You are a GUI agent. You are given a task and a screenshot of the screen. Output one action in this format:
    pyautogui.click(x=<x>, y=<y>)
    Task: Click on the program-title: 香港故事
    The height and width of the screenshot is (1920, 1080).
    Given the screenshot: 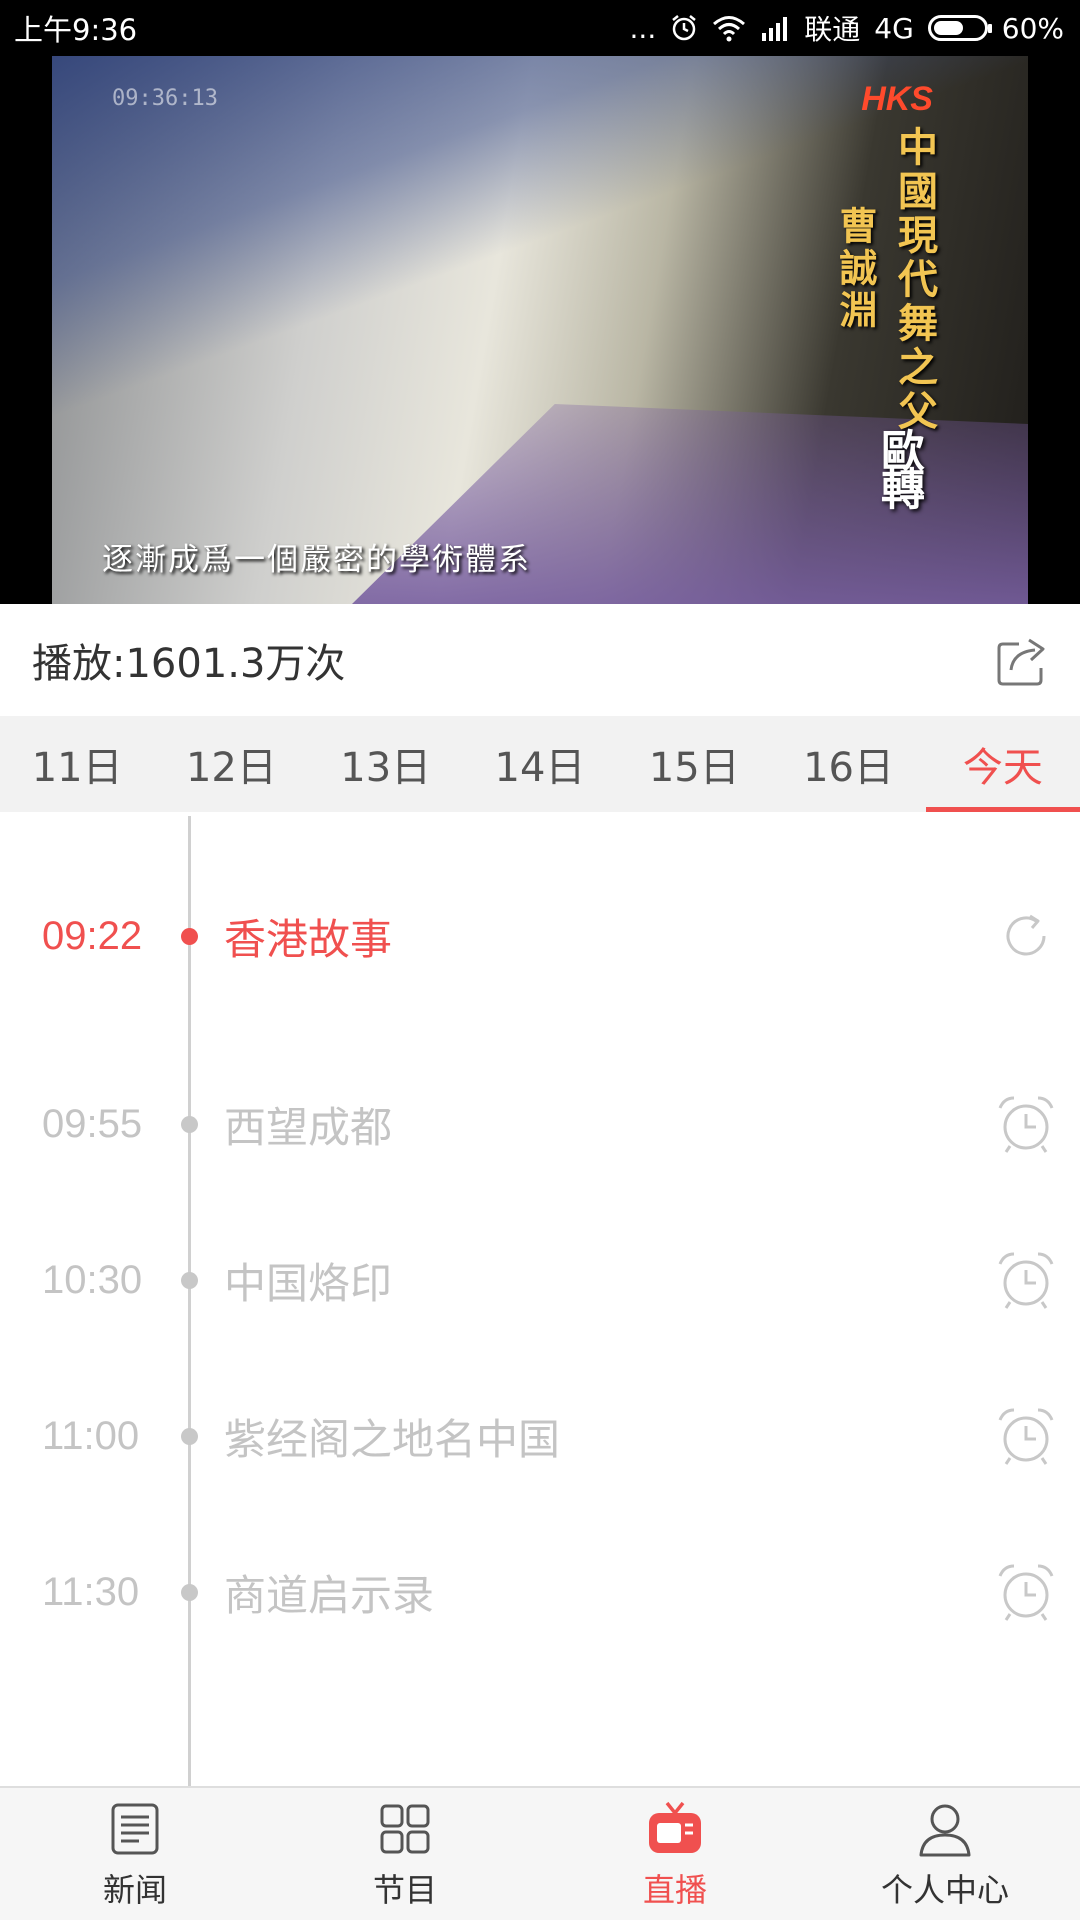 What is the action you would take?
    pyautogui.click(x=308, y=939)
    